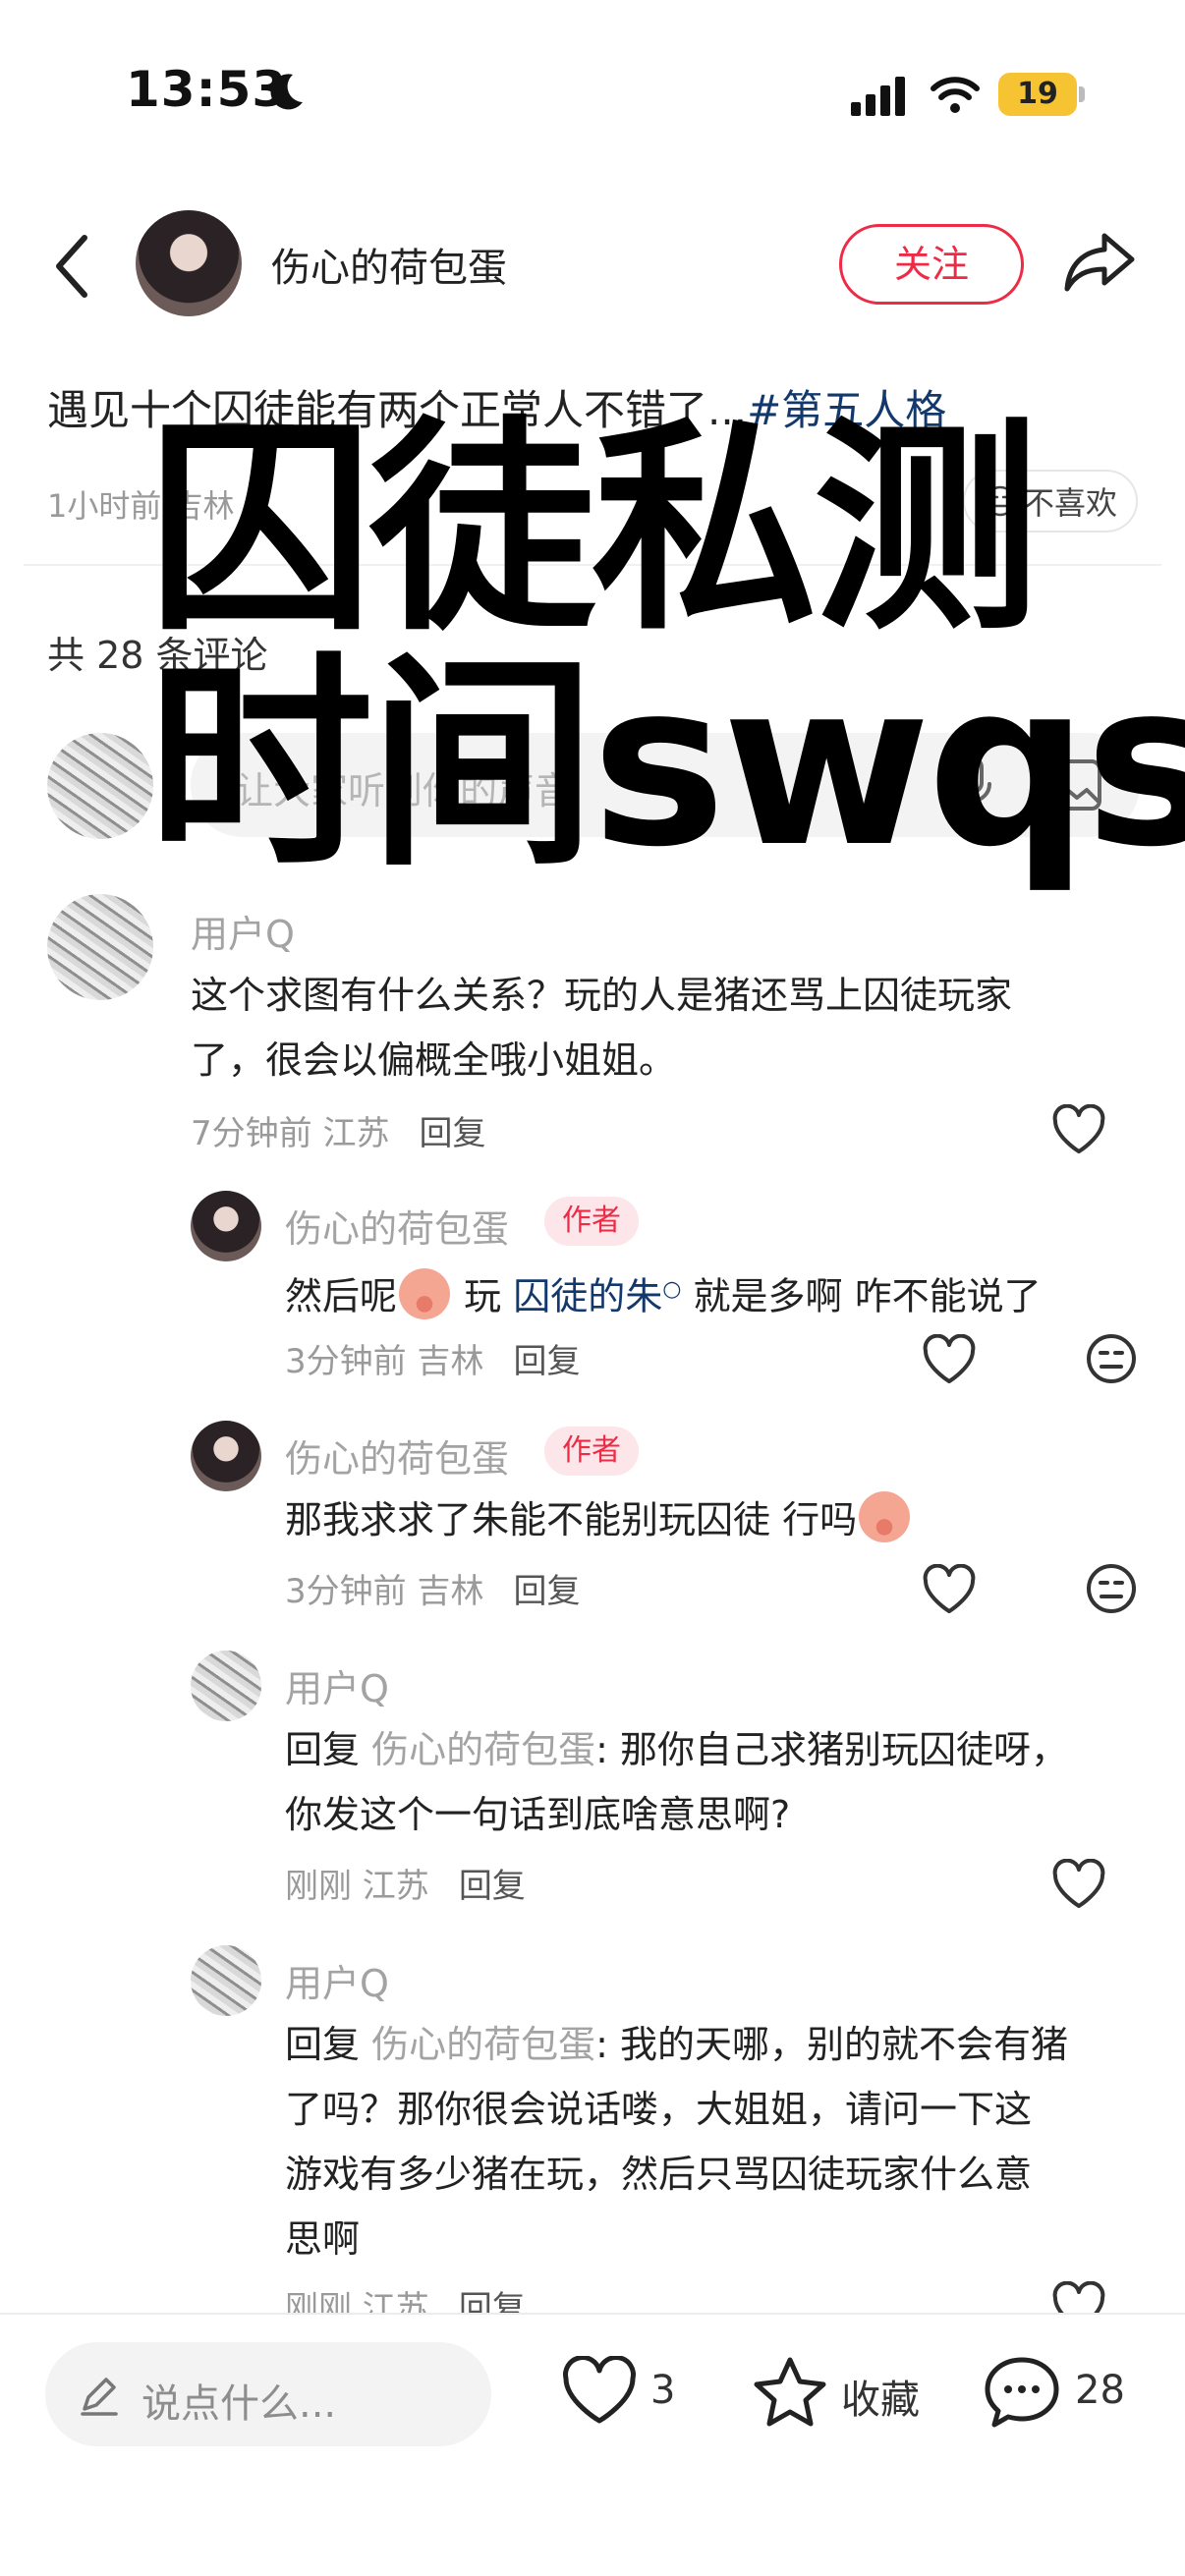 The height and width of the screenshot is (2576, 1185). I want to click on comment-count: 28, so click(1100, 2390).